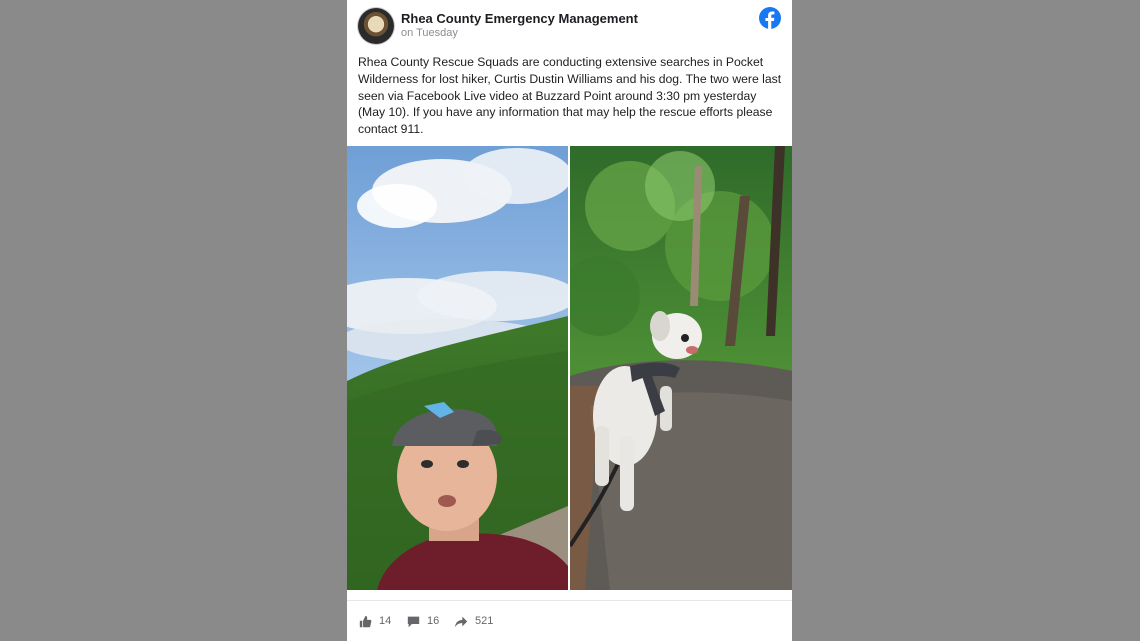  I want to click on post-actions-bar: 14 16 521, so click(569, 619).